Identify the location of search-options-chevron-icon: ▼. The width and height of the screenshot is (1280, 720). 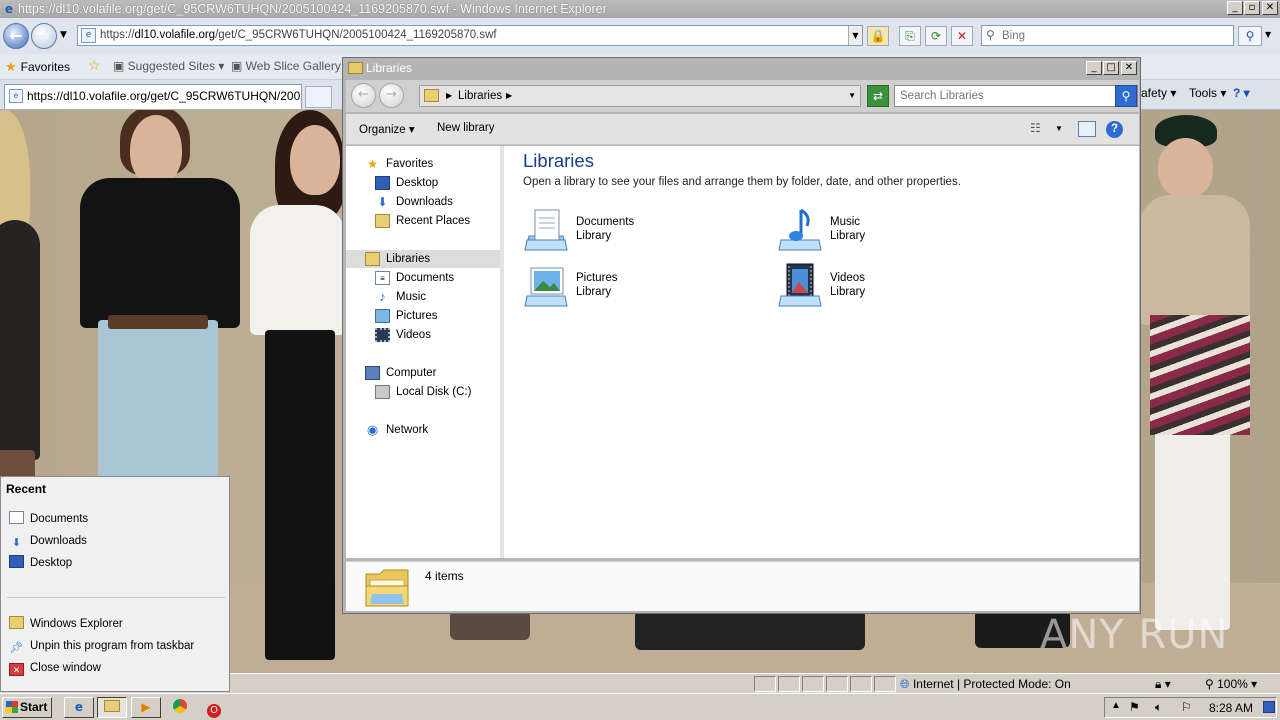
(1268, 34).